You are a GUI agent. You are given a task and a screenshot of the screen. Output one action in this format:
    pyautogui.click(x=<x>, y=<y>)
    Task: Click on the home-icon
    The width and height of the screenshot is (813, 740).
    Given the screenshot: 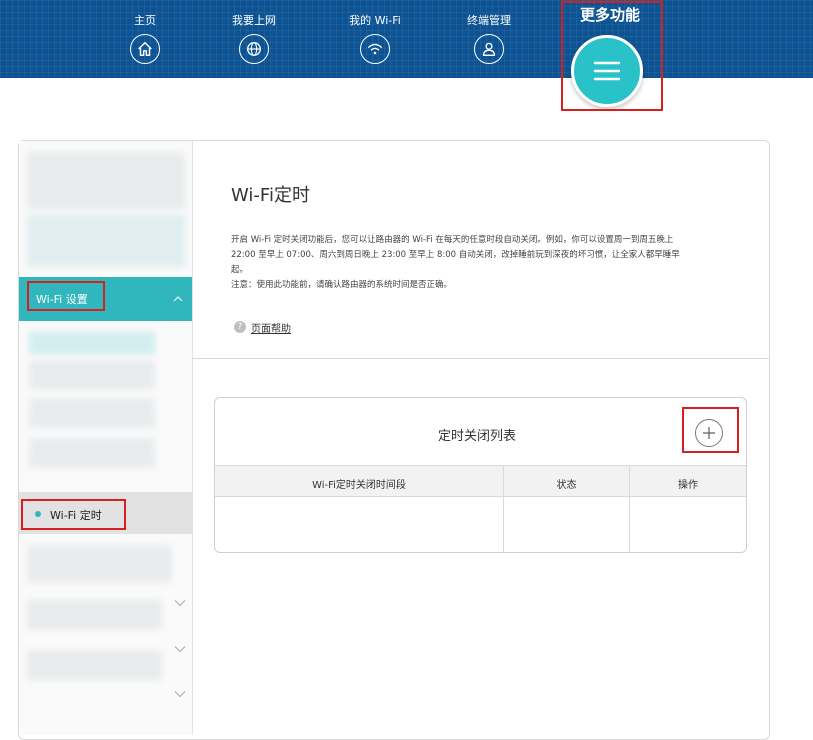 What is the action you would take?
    pyautogui.click(x=145, y=49)
    